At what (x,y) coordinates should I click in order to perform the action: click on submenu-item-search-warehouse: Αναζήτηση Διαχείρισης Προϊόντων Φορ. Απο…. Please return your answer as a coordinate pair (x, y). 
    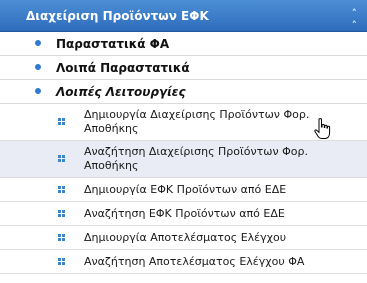
    Looking at the image, I should click on (183, 159).